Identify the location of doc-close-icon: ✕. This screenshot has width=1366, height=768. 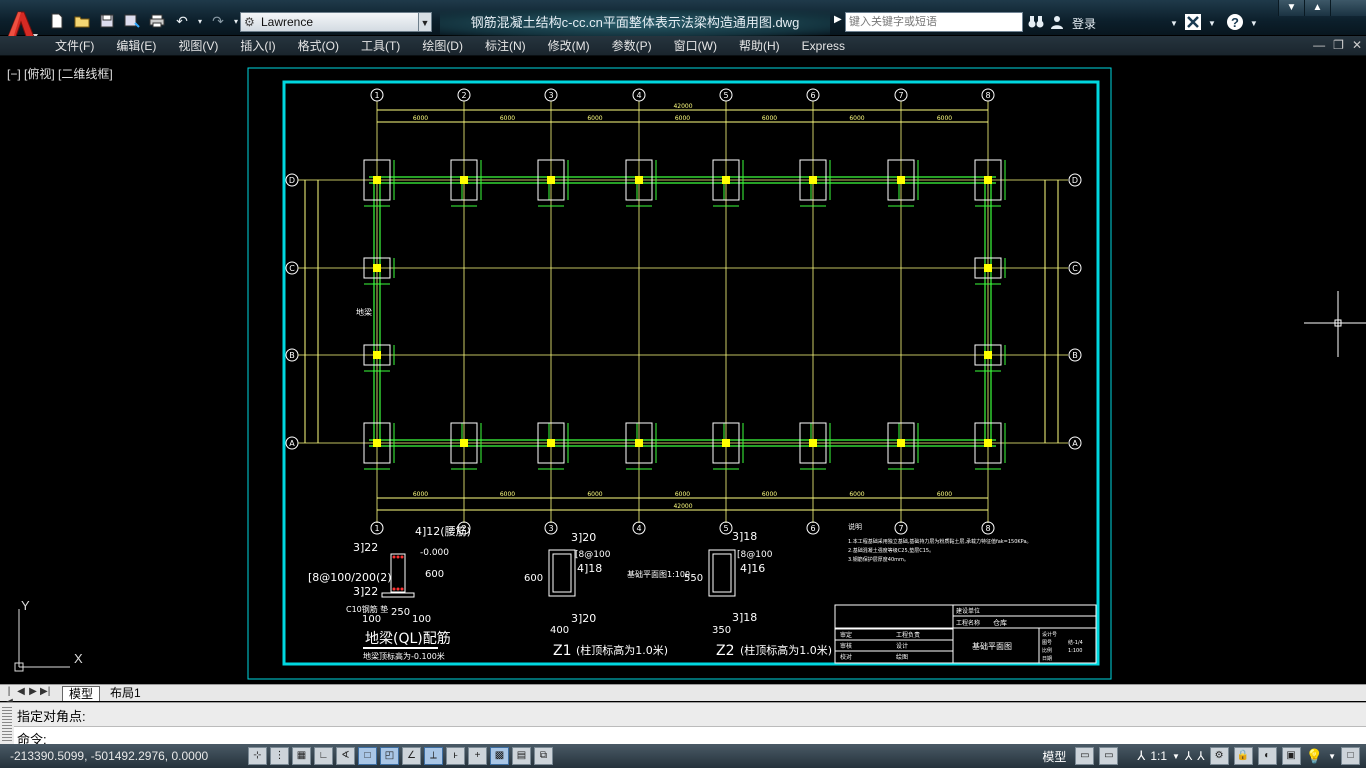
(1357, 45).